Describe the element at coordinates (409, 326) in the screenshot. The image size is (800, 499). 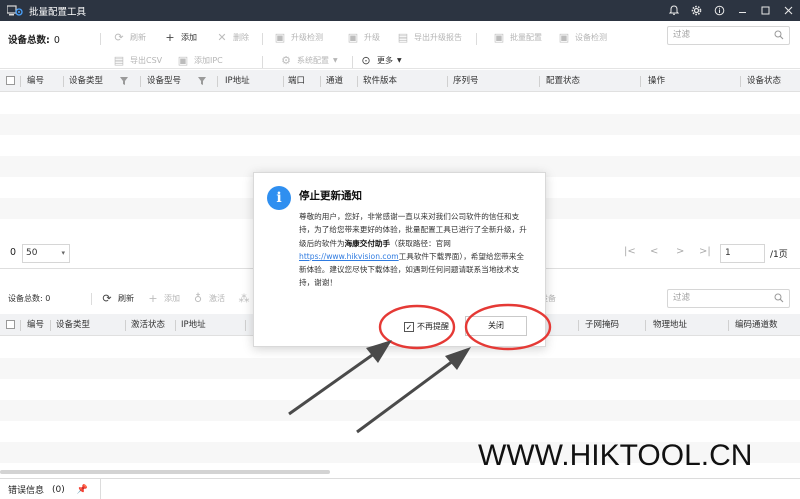
I see `checkmark-icon: ✓` at that location.